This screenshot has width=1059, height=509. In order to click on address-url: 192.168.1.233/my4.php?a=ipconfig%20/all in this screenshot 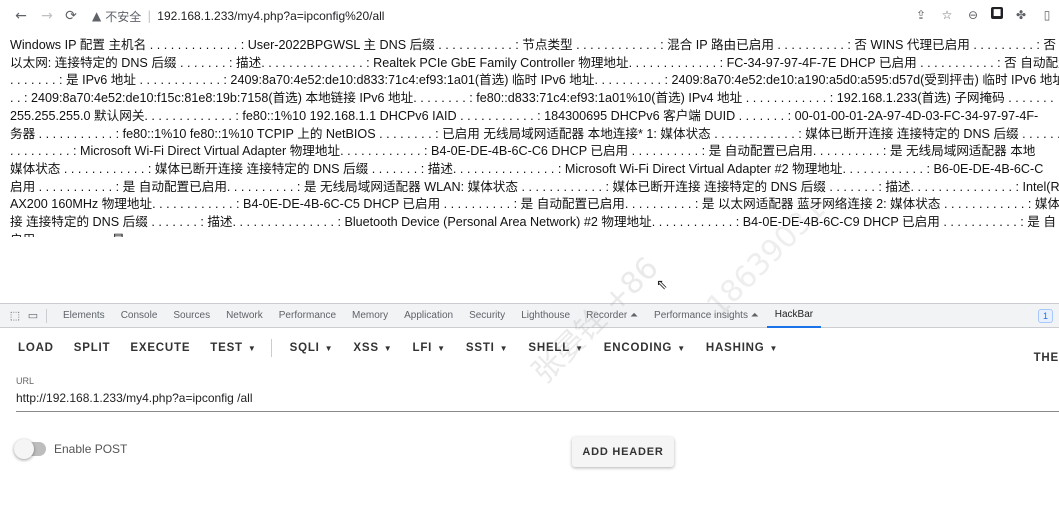, I will do `click(270, 16)`.